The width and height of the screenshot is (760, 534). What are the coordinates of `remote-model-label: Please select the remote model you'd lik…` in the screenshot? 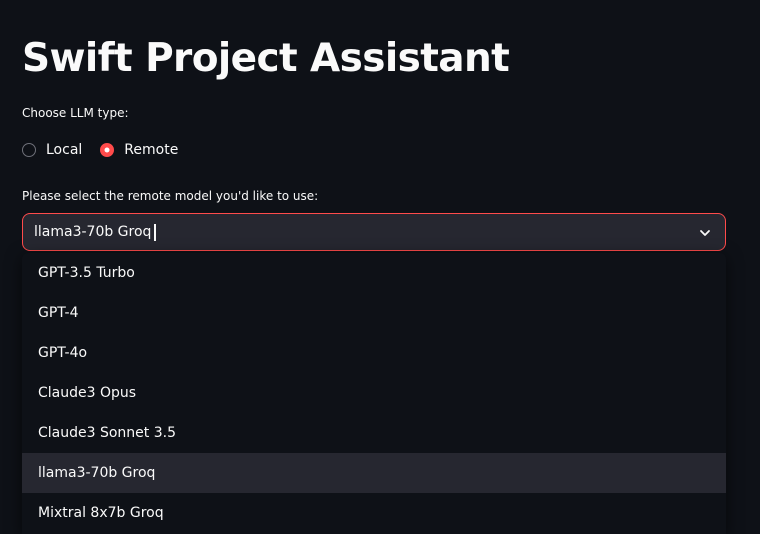 It's located at (170, 196).